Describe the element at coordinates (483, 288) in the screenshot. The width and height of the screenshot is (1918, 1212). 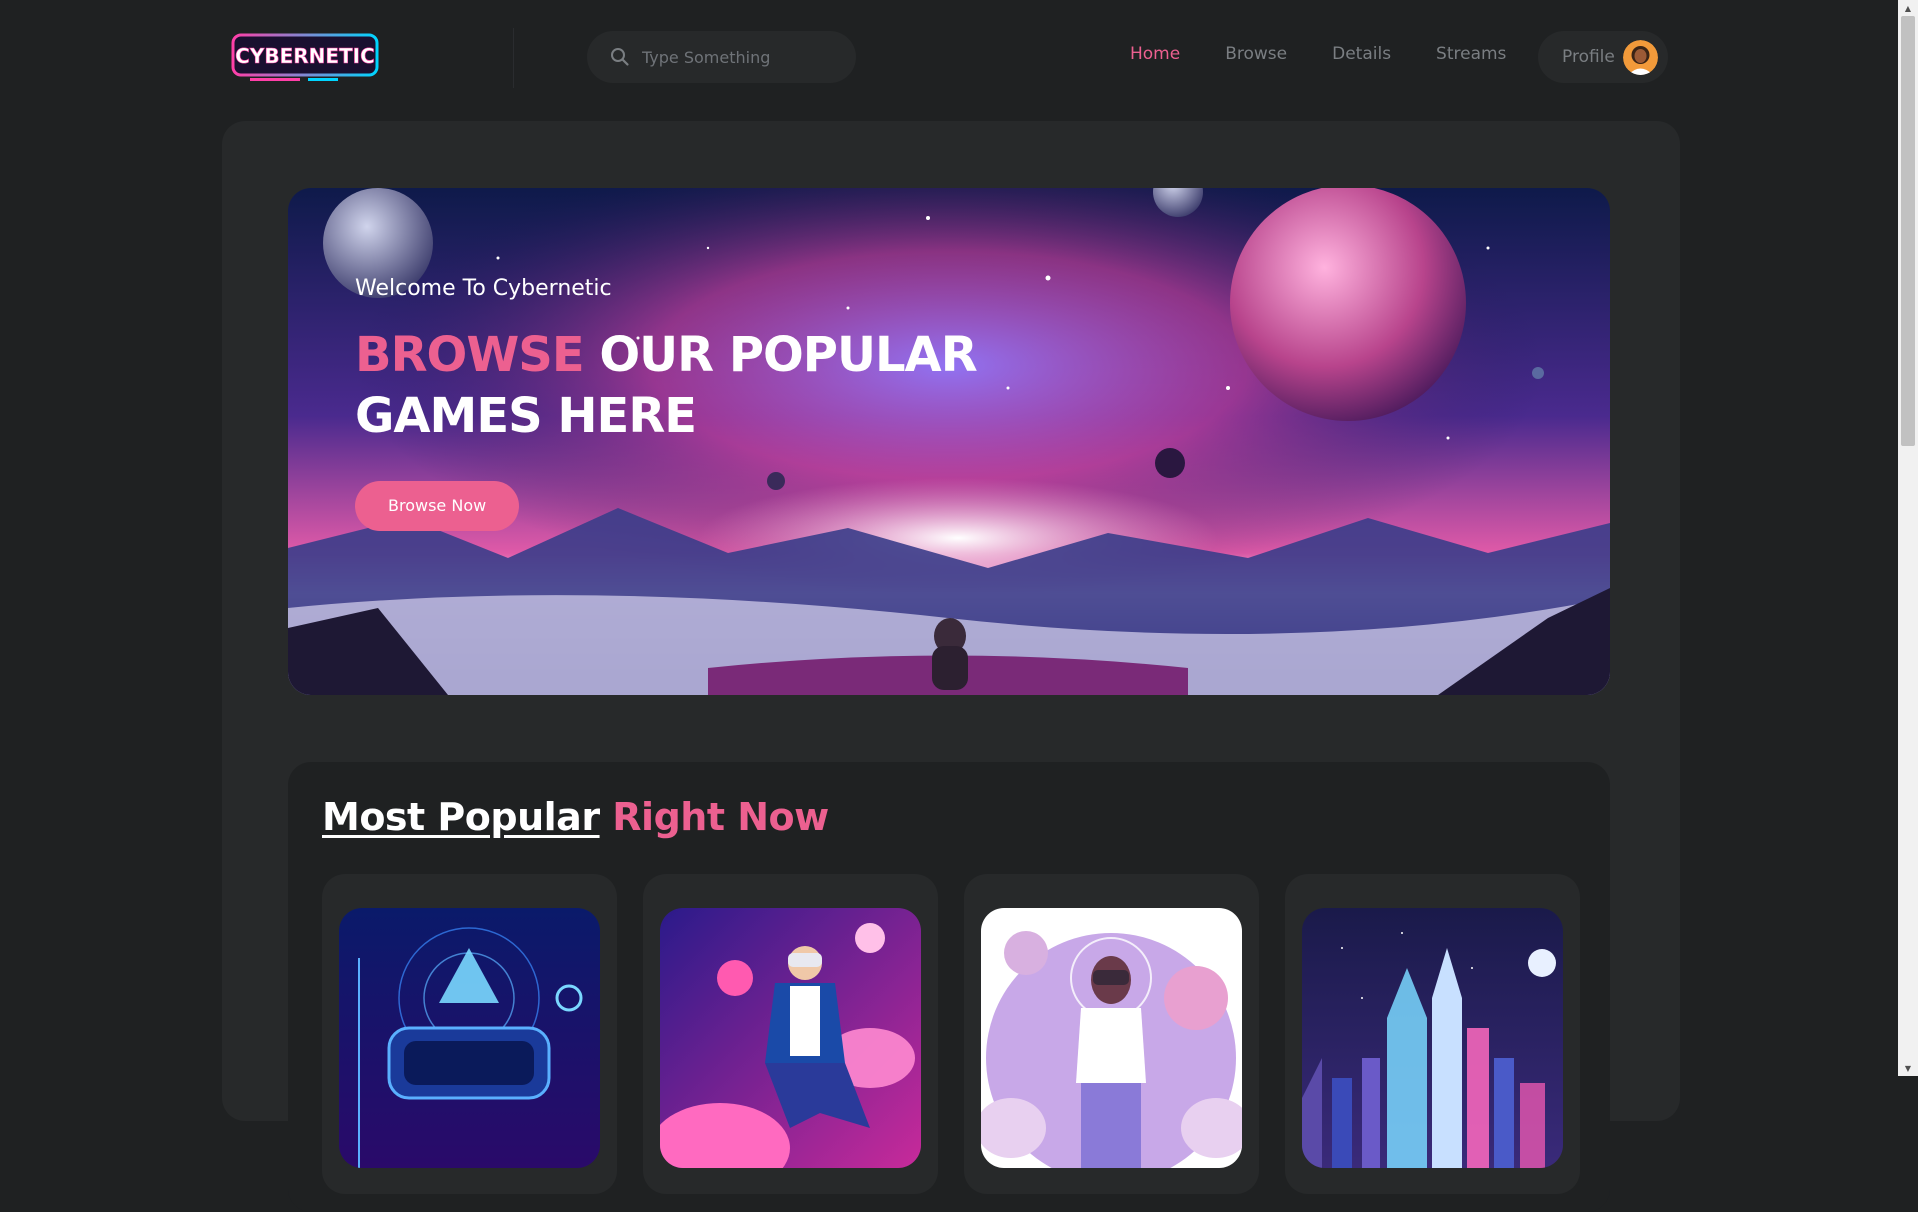
I see `welcome-text: Welcome To Cybernetic` at that location.